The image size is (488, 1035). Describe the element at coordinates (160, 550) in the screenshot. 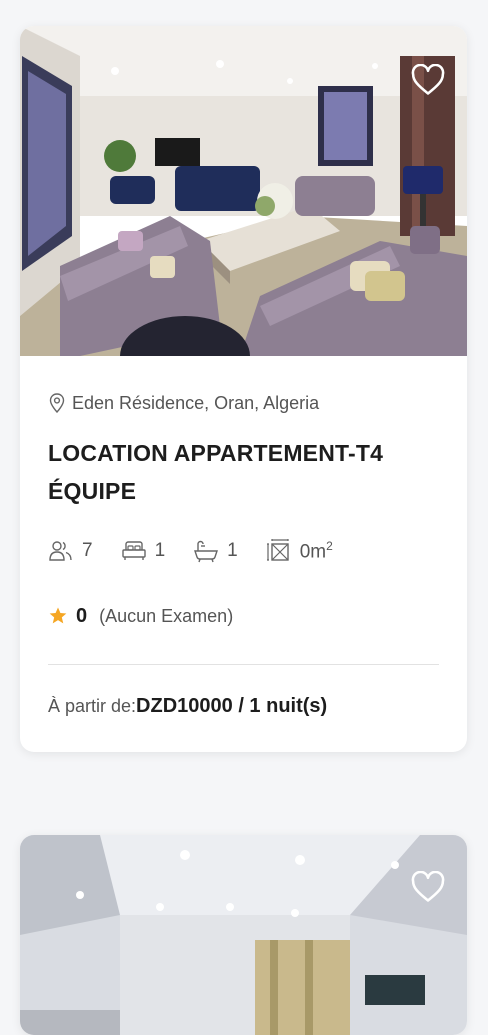

I see `beds-count: 1` at that location.